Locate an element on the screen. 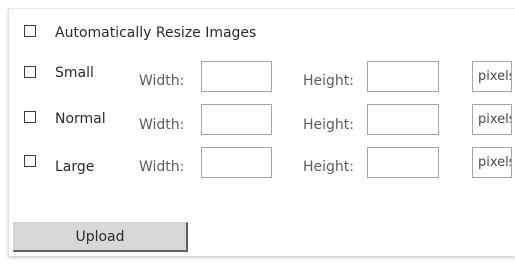 This screenshot has width=515, height=266. small-unit-select: pixels is located at coordinates (492, 76).